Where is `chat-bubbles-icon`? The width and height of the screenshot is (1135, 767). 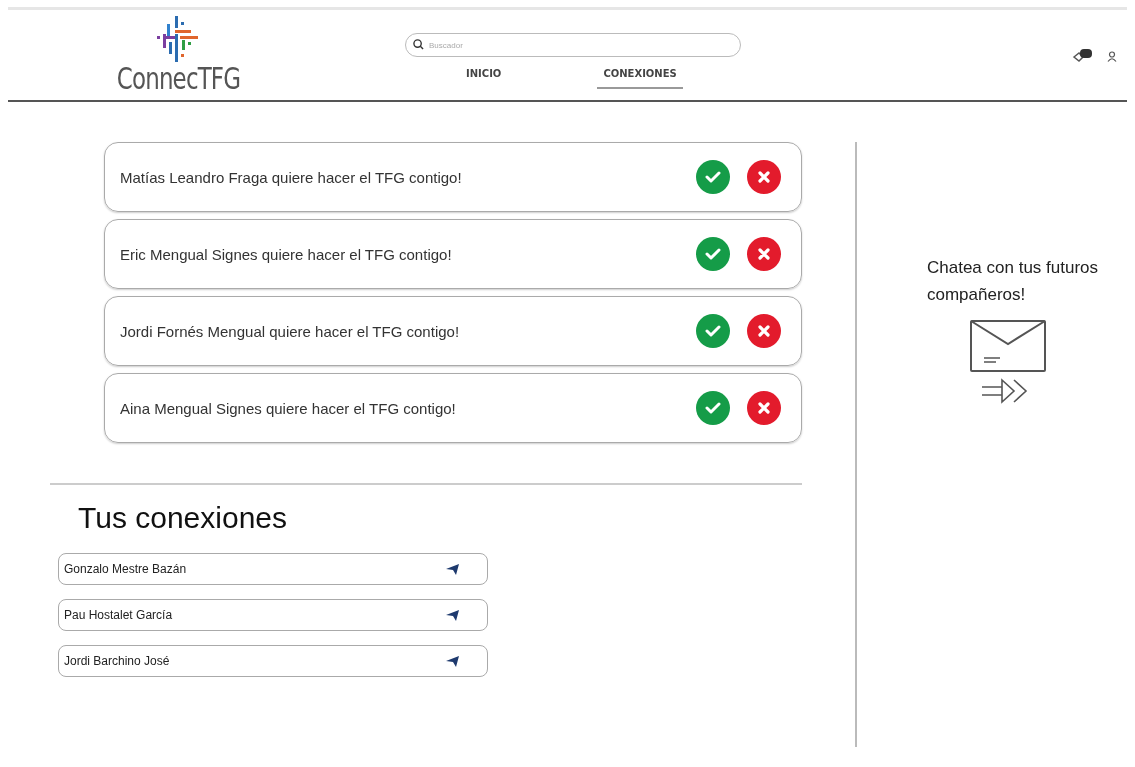
chat-bubbles-icon is located at coordinates (1082, 56).